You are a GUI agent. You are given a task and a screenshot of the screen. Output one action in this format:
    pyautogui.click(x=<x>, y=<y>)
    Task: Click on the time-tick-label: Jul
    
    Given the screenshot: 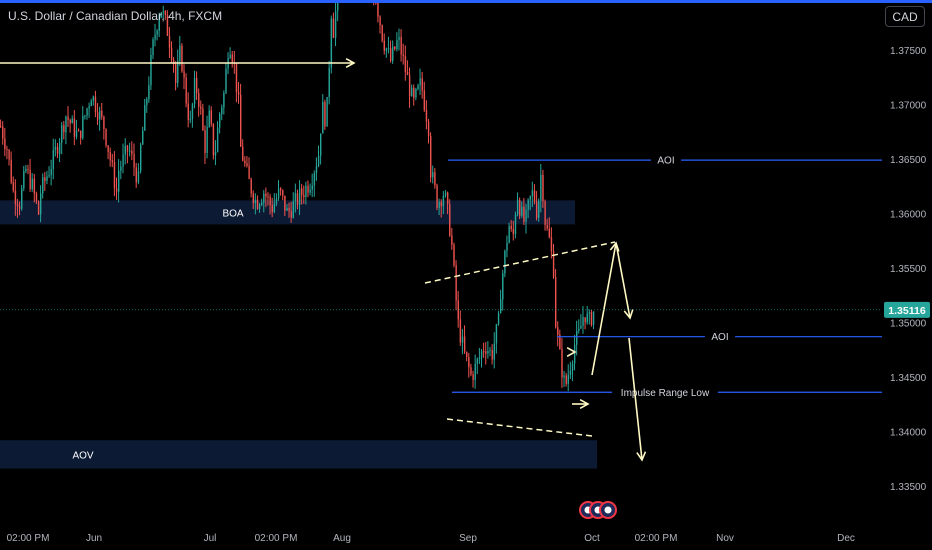 What is the action you would take?
    pyautogui.click(x=210, y=538)
    